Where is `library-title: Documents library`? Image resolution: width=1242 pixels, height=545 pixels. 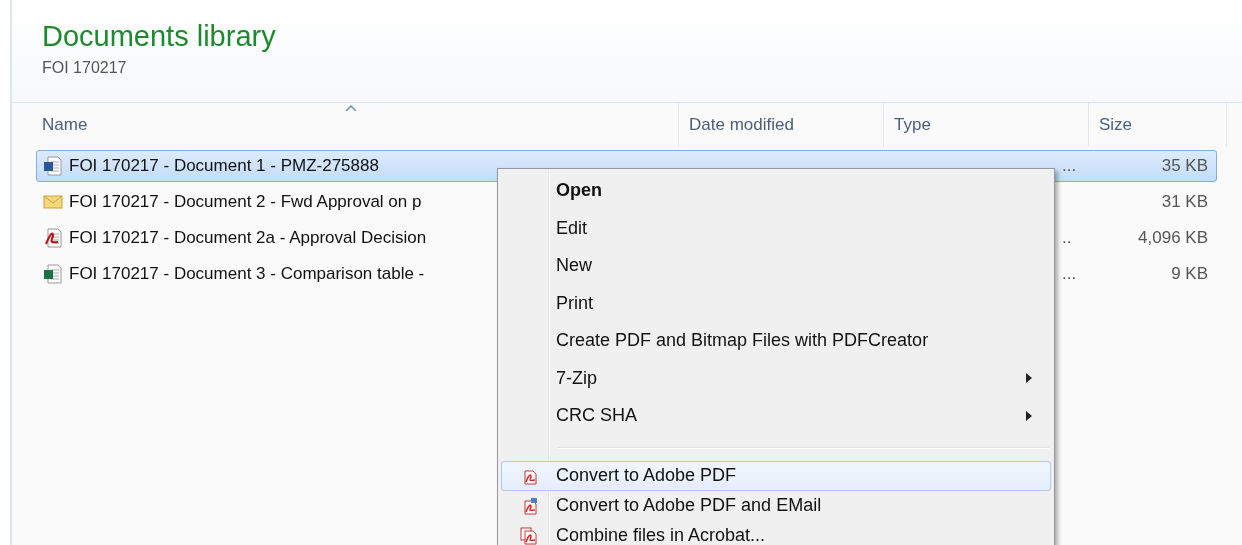 library-title: Documents library is located at coordinates (159, 36).